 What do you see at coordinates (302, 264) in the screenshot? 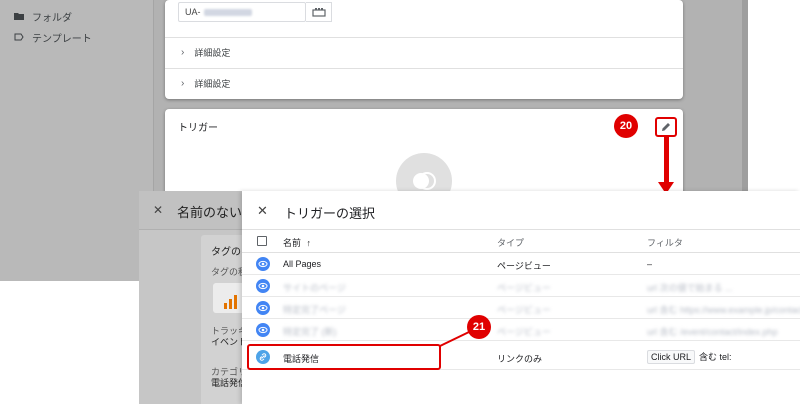
I see `trigger-name: All Pages` at bounding box center [302, 264].